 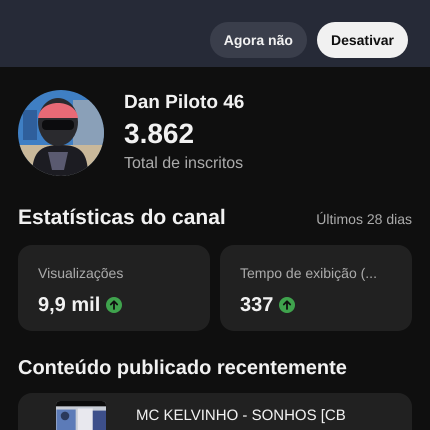 What do you see at coordinates (362, 40) in the screenshot?
I see `deactivate-button: Desativar` at bounding box center [362, 40].